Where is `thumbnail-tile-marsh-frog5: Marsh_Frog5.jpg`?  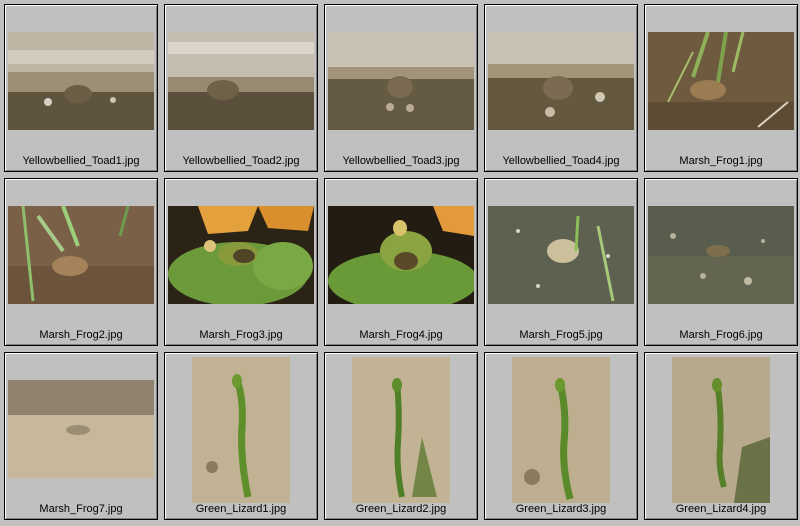
thumbnail-tile-marsh-frog5: Marsh_Frog5.jpg is located at coordinates (561, 262).